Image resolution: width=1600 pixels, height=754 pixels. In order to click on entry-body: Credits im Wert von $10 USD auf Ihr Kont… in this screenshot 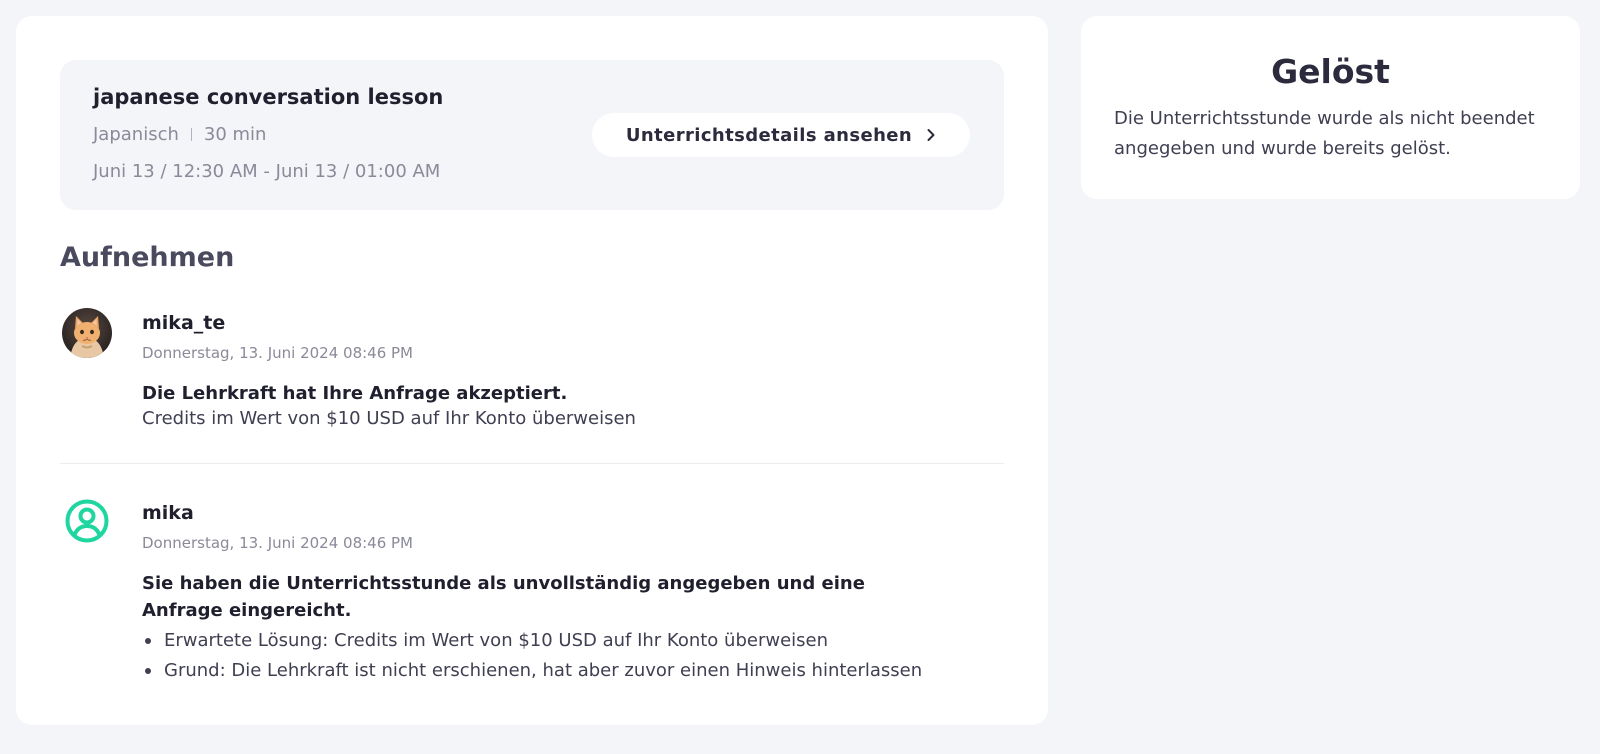, I will do `click(389, 418)`.